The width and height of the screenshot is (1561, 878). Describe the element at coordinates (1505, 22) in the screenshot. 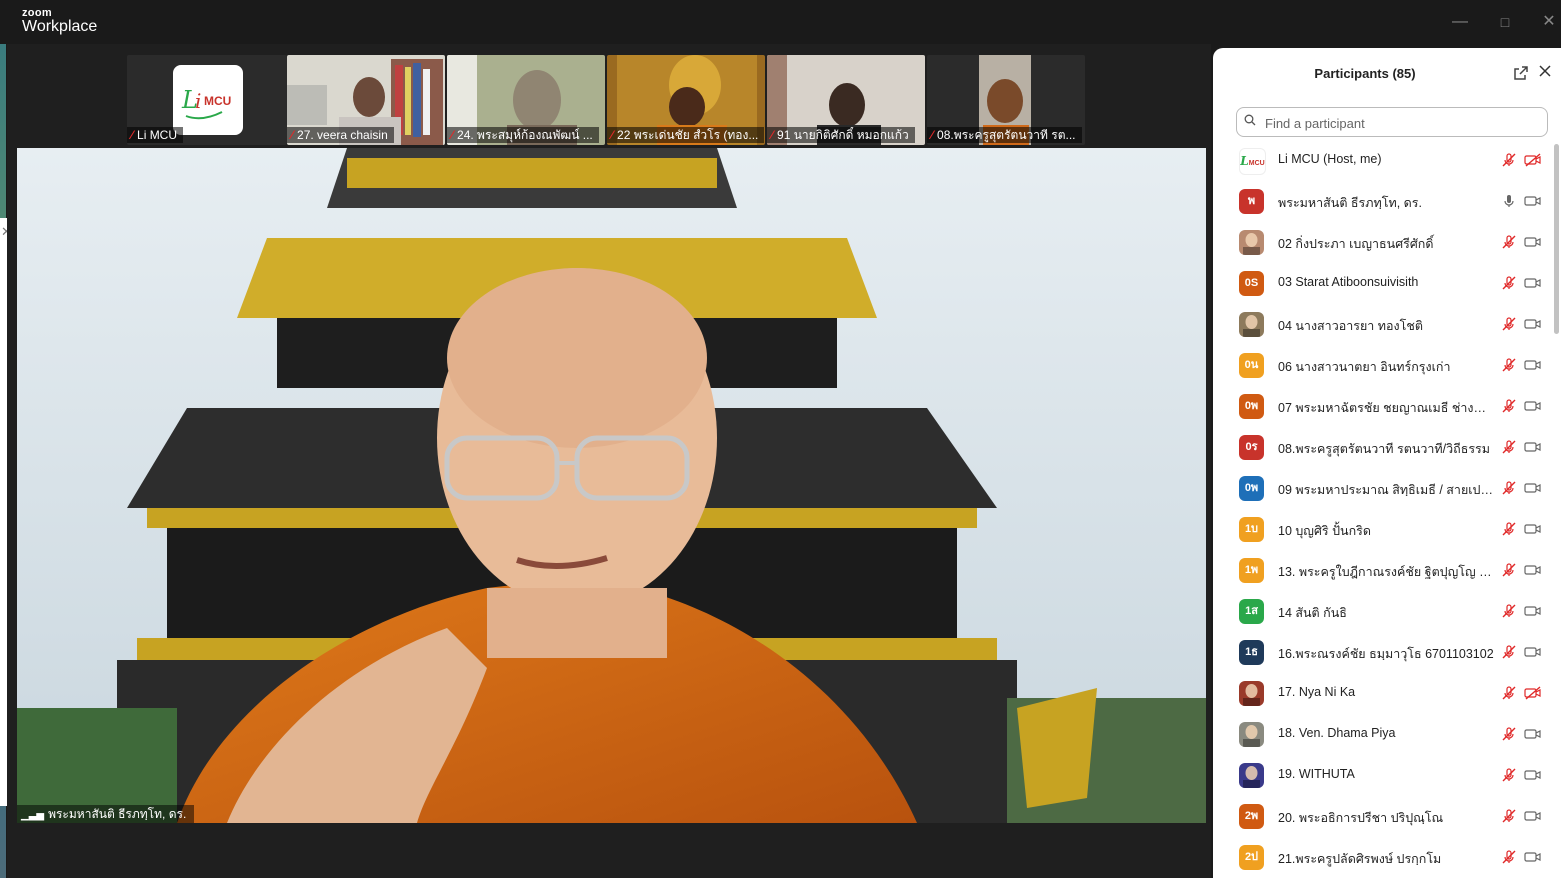

I see `maximize-button: □` at that location.